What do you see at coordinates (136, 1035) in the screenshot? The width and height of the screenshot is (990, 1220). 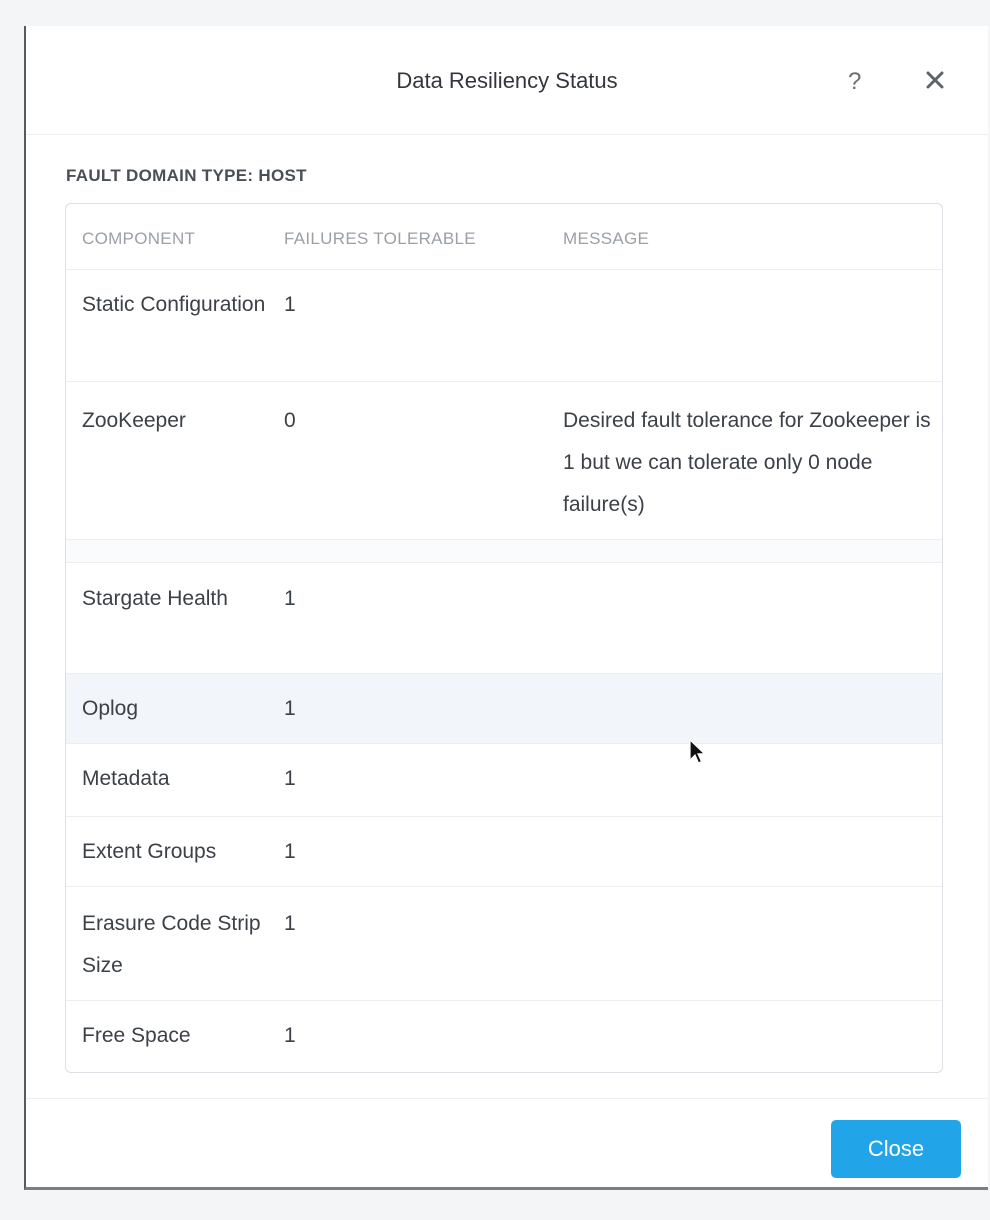 I see `cell-component: Free Space` at bounding box center [136, 1035].